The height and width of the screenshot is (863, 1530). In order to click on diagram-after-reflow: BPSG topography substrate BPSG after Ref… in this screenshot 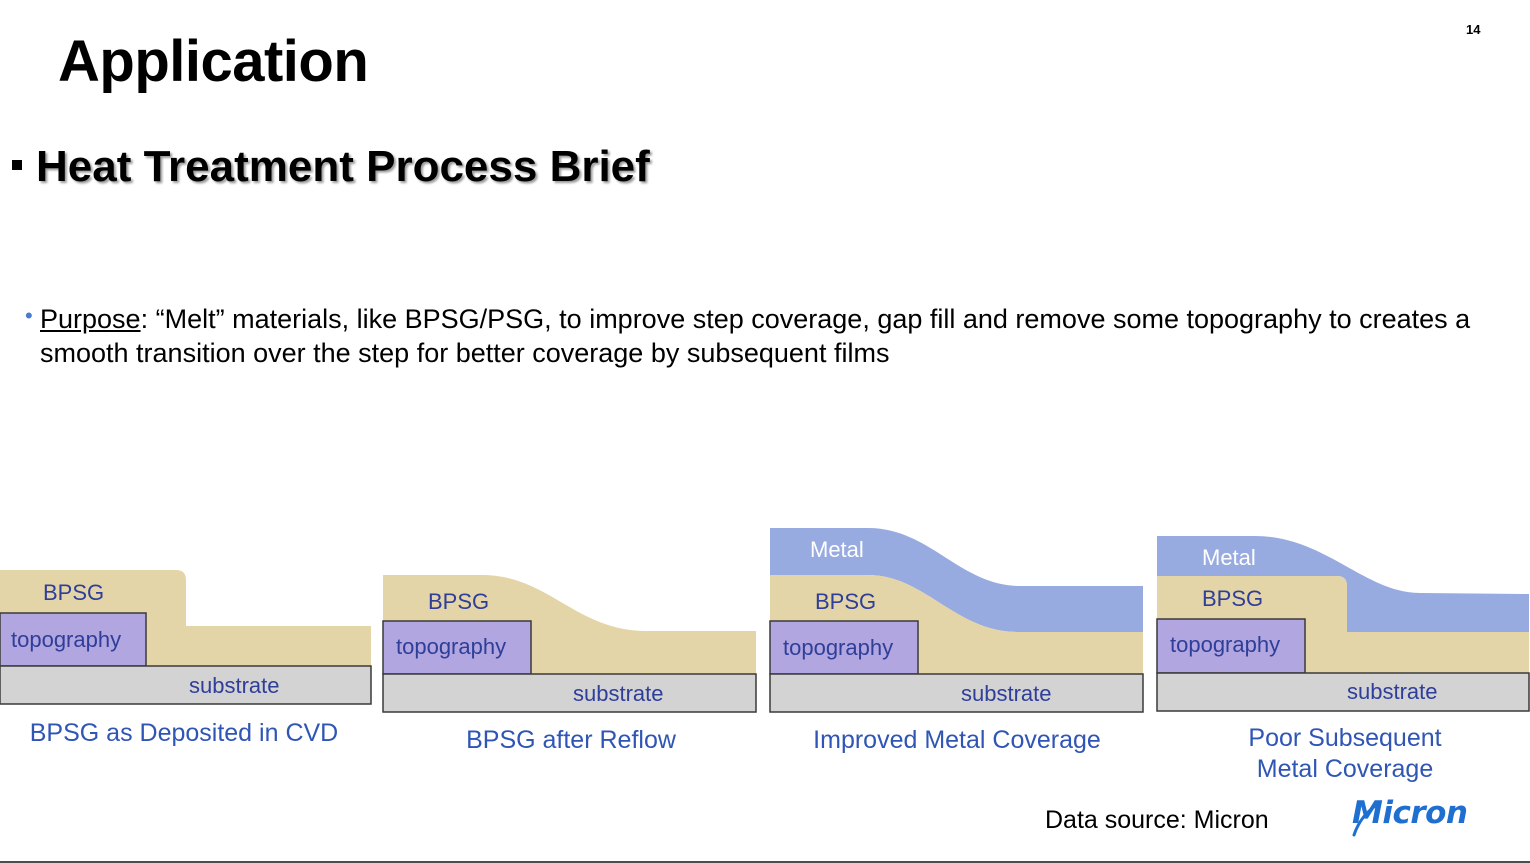, I will do `click(569, 664)`.